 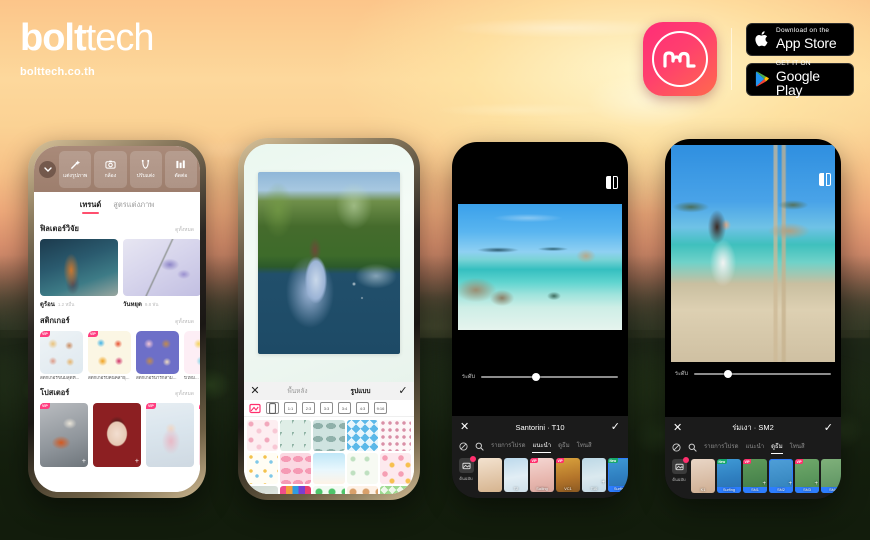 What do you see at coordinates (79, 274) in the screenshot?
I see `list-item: ดูร้อน 1.2 หมื่น` at bounding box center [79, 274].